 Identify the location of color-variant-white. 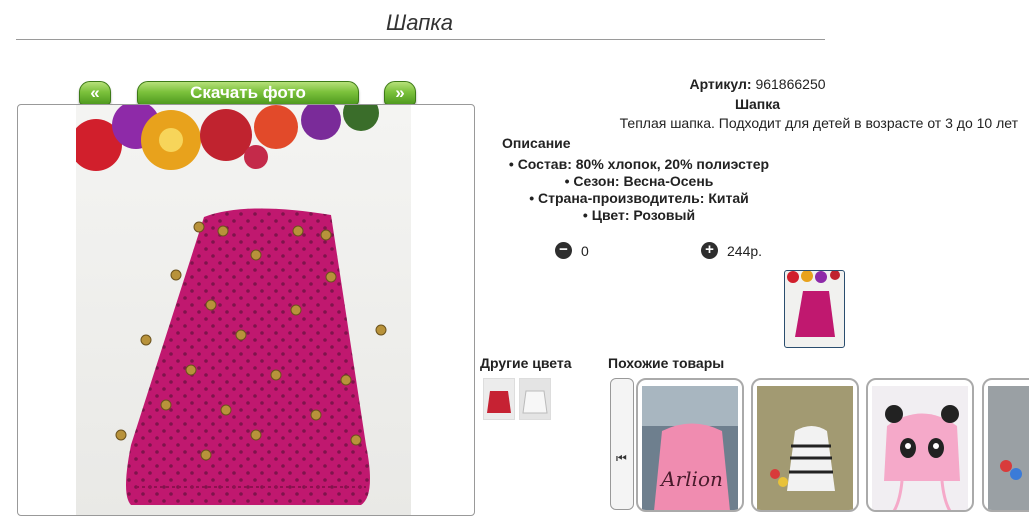
(535, 399).